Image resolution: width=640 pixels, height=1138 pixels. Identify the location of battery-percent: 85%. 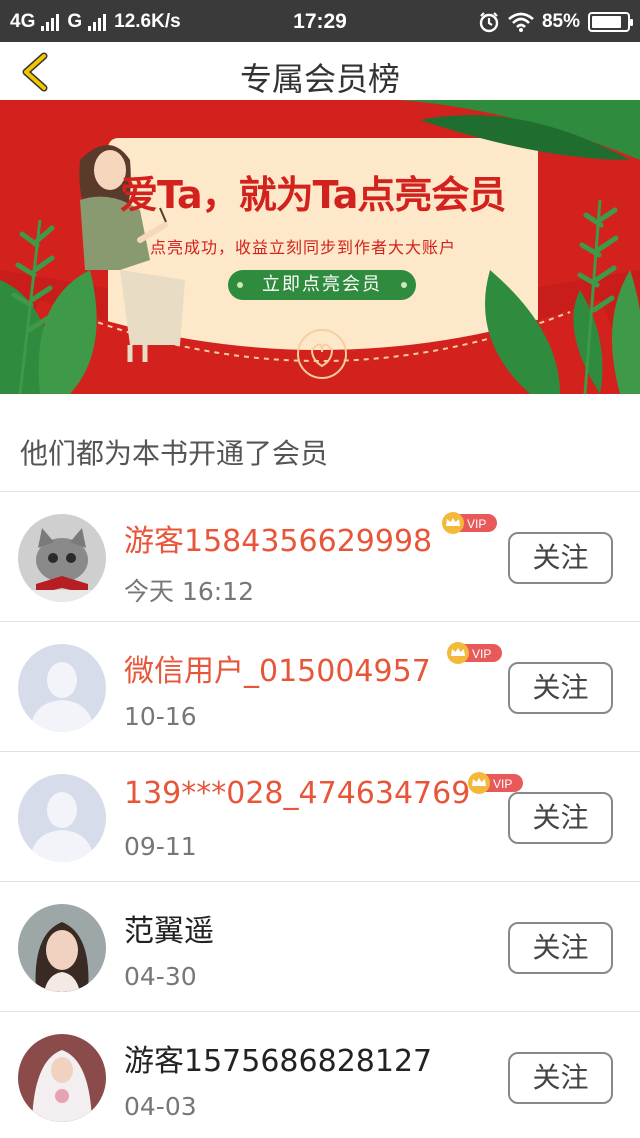
(560, 21).